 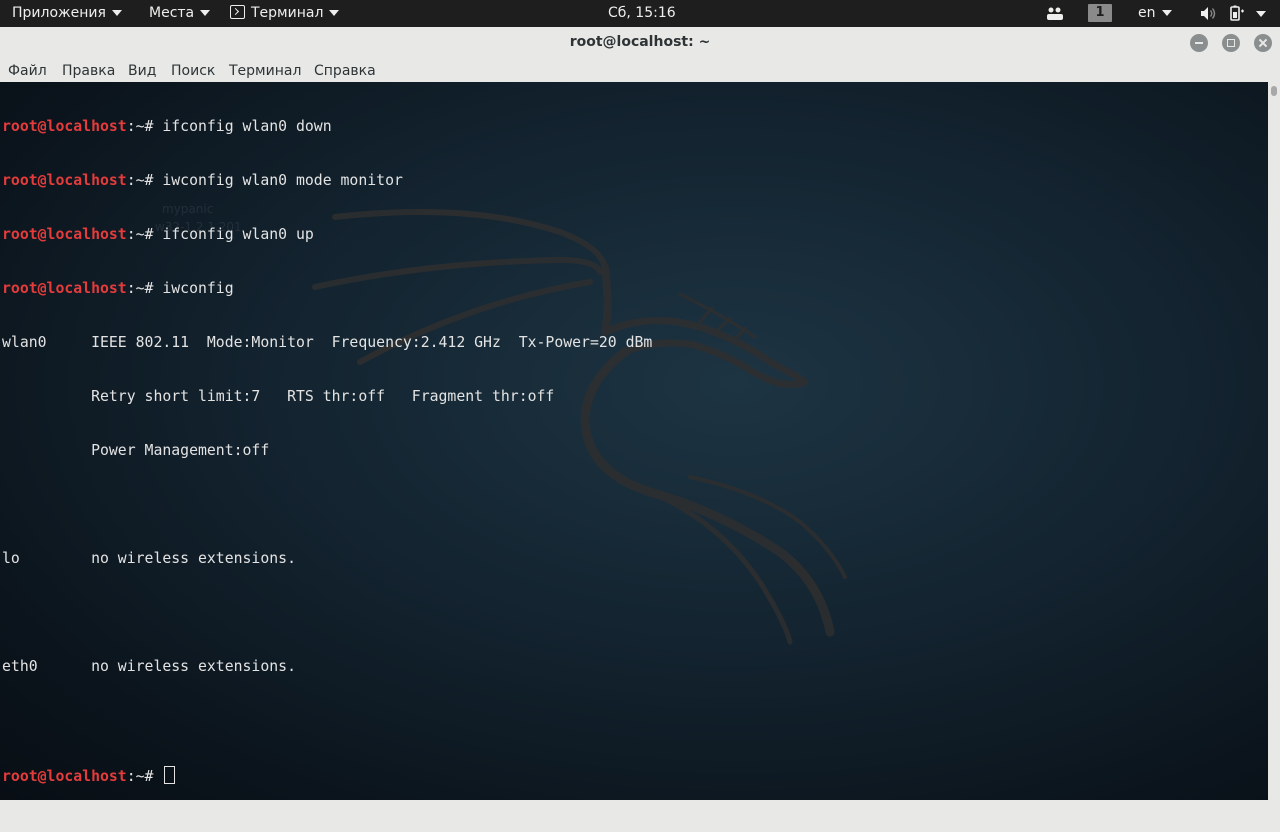 I want to click on command-text: ifconfig wlan0 up, so click(x=238, y=234).